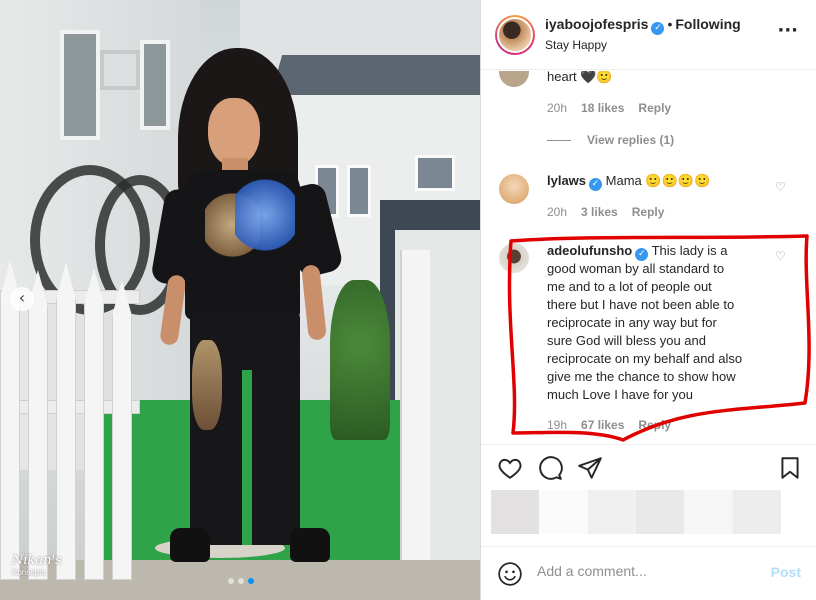 Image resolution: width=816 pixels, height=600 pixels. I want to click on comment-text: heart 🖤🙂, so click(580, 77).